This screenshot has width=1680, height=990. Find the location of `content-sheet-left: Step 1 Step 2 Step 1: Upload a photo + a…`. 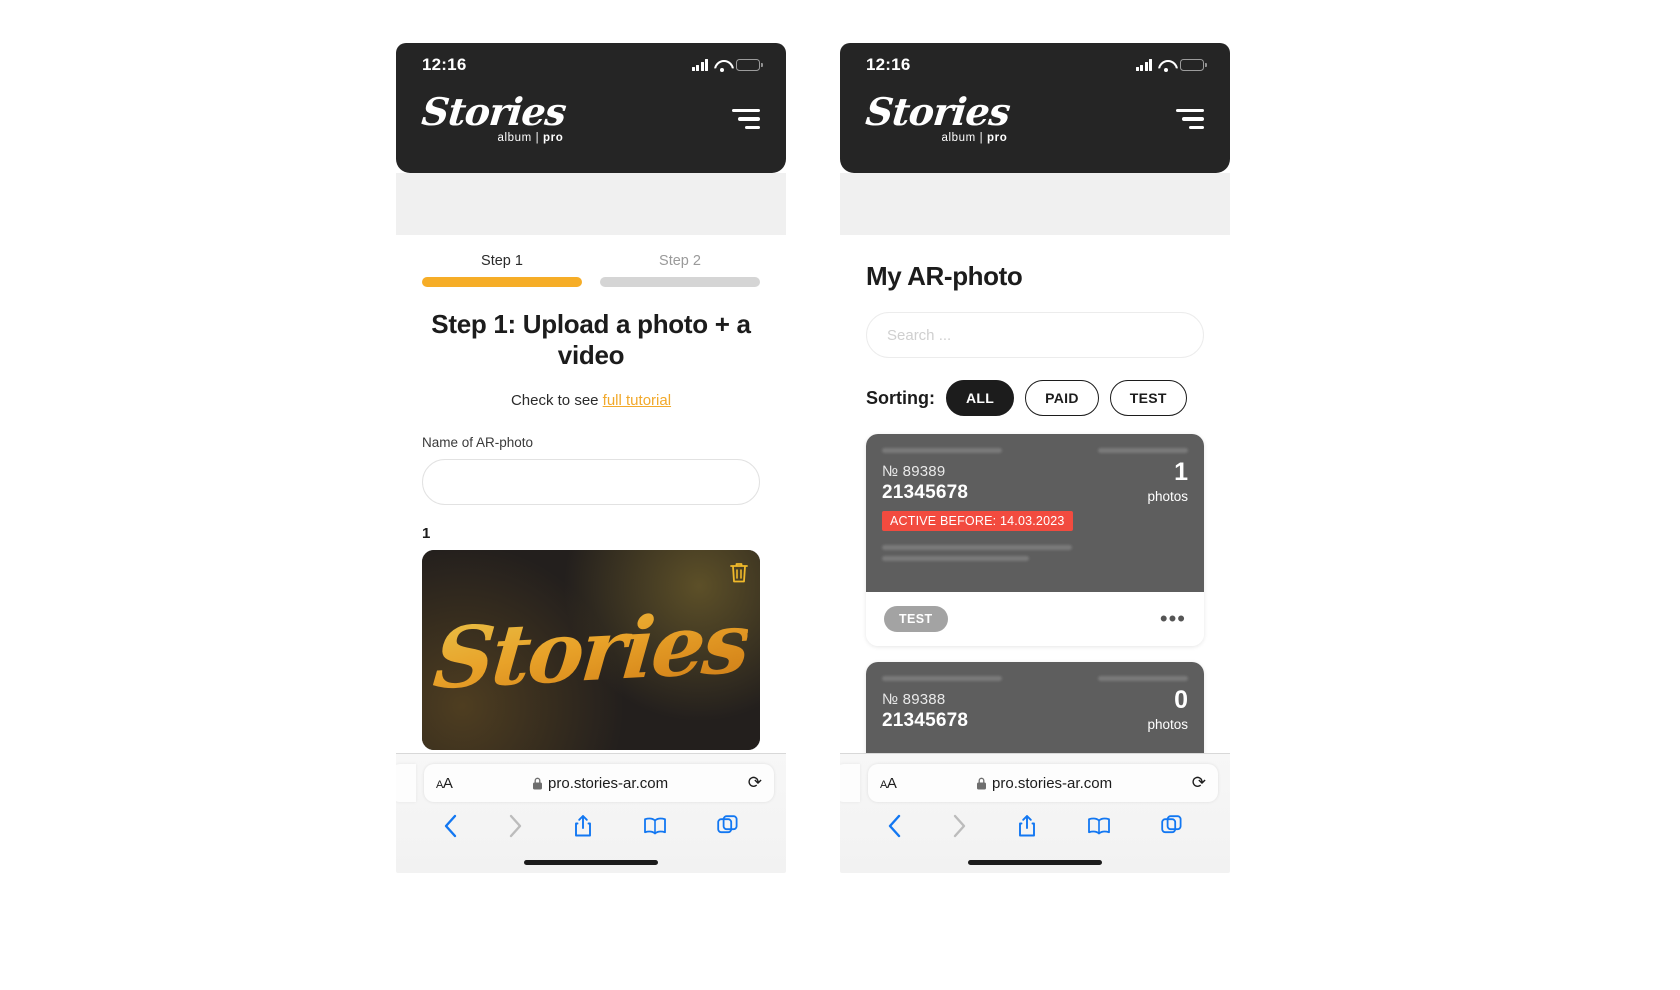

content-sheet-left: Step 1 Step 2 Step 1: Upload a photo + a… is located at coordinates (591, 515).